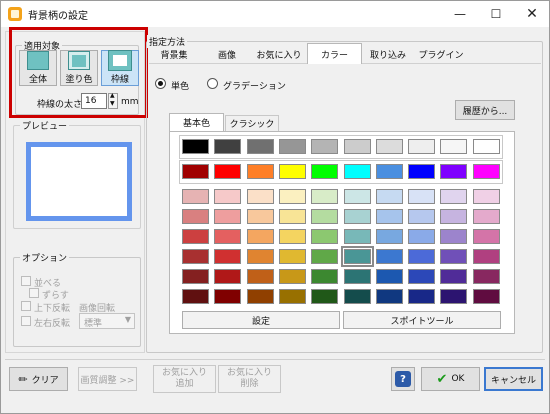 Image resolution: width=550 pixels, height=414 pixels. What do you see at coordinates (249, 379) in the screenshot?
I see `favorite-delete-button: お気に入り 削除` at bounding box center [249, 379].